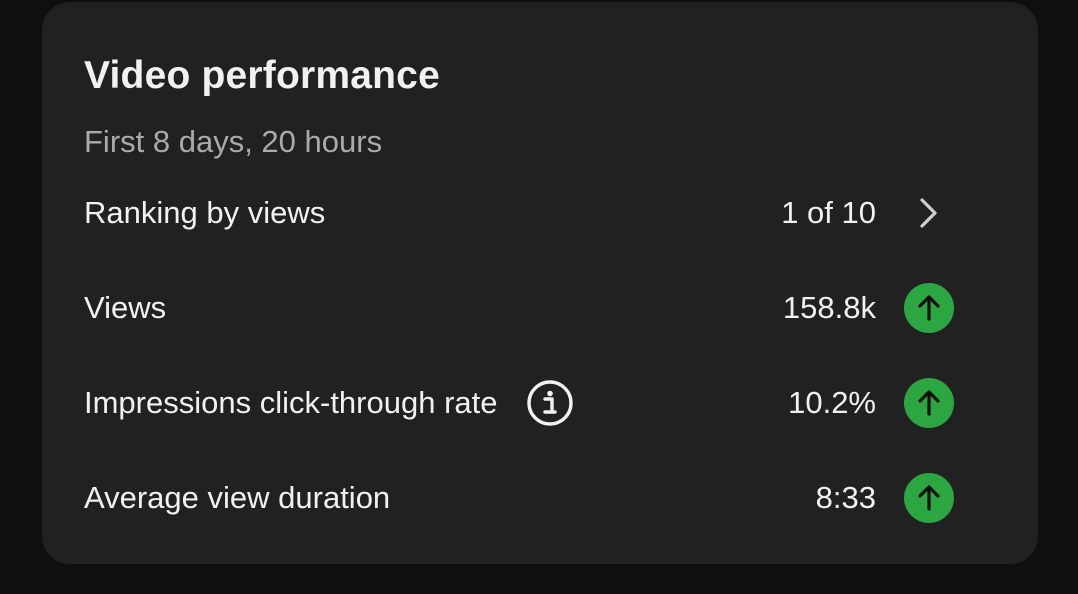 This screenshot has height=594, width=1078. I want to click on card-title: Video performance, so click(262, 75).